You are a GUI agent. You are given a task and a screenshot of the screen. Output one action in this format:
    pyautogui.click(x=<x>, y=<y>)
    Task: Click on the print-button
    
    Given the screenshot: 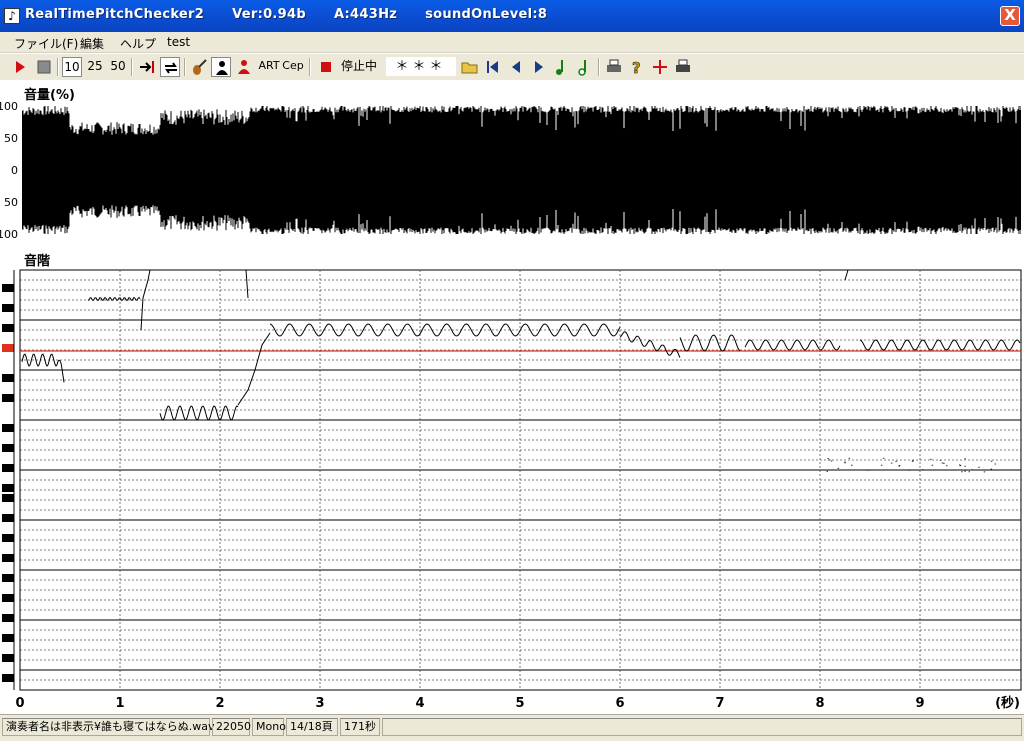 What is the action you would take?
    pyautogui.click(x=614, y=67)
    